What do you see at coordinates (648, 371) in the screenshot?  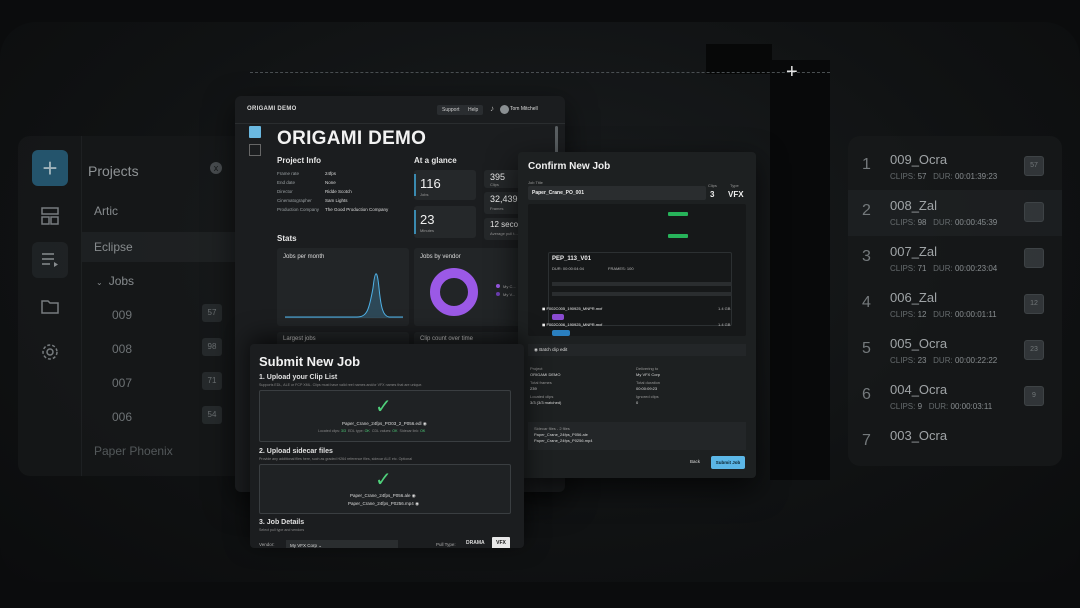 I see `summary-item: Delivering to My VFX Corp` at bounding box center [648, 371].